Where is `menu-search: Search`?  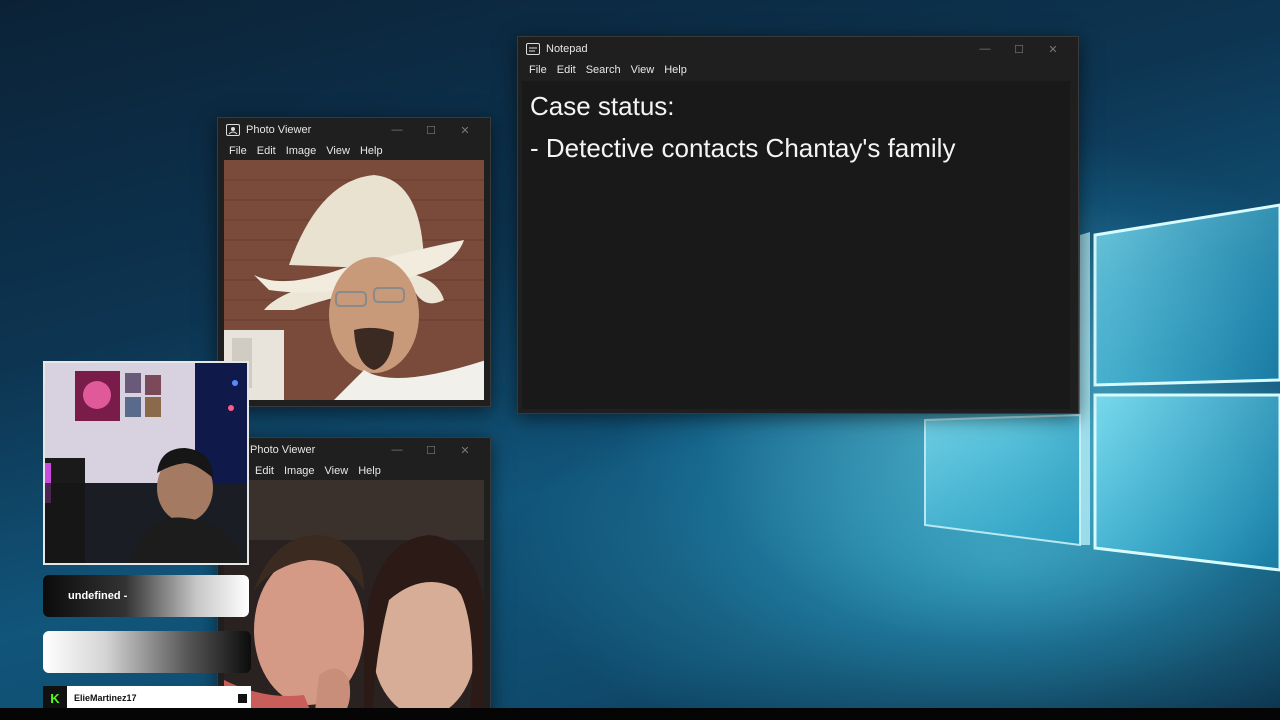 menu-search: Search is located at coordinates (603, 70).